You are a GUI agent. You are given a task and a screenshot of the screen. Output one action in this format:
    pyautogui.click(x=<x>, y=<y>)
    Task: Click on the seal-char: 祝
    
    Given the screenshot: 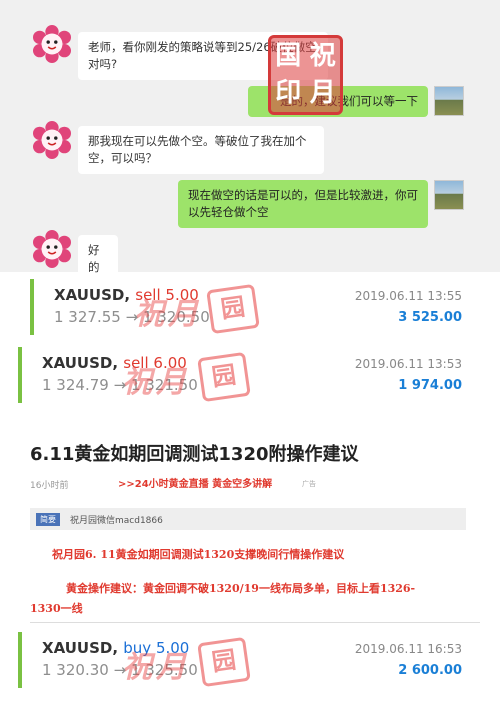 What is the action you would take?
    pyautogui.click(x=322, y=56)
    